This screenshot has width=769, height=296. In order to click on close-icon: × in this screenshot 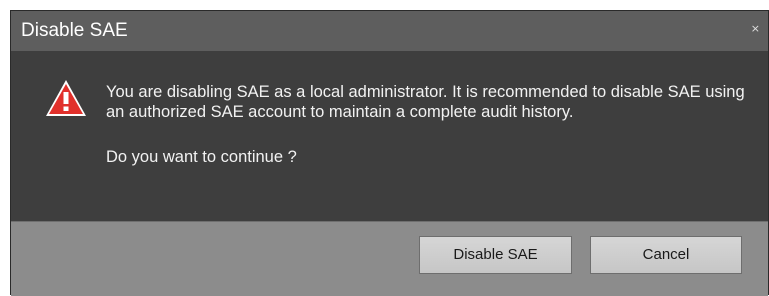, I will do `click(755, 28)`.